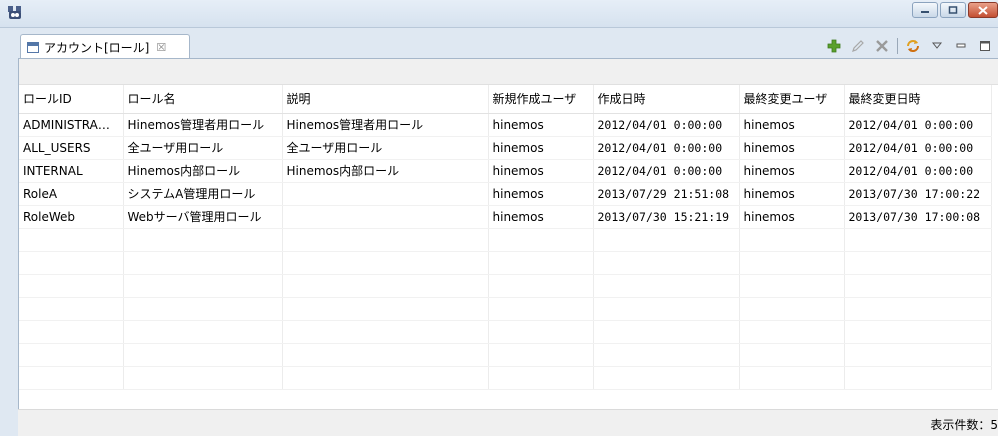  I want to click on column-header-created-by: 新規作成ユーザ, so click(541, 99).